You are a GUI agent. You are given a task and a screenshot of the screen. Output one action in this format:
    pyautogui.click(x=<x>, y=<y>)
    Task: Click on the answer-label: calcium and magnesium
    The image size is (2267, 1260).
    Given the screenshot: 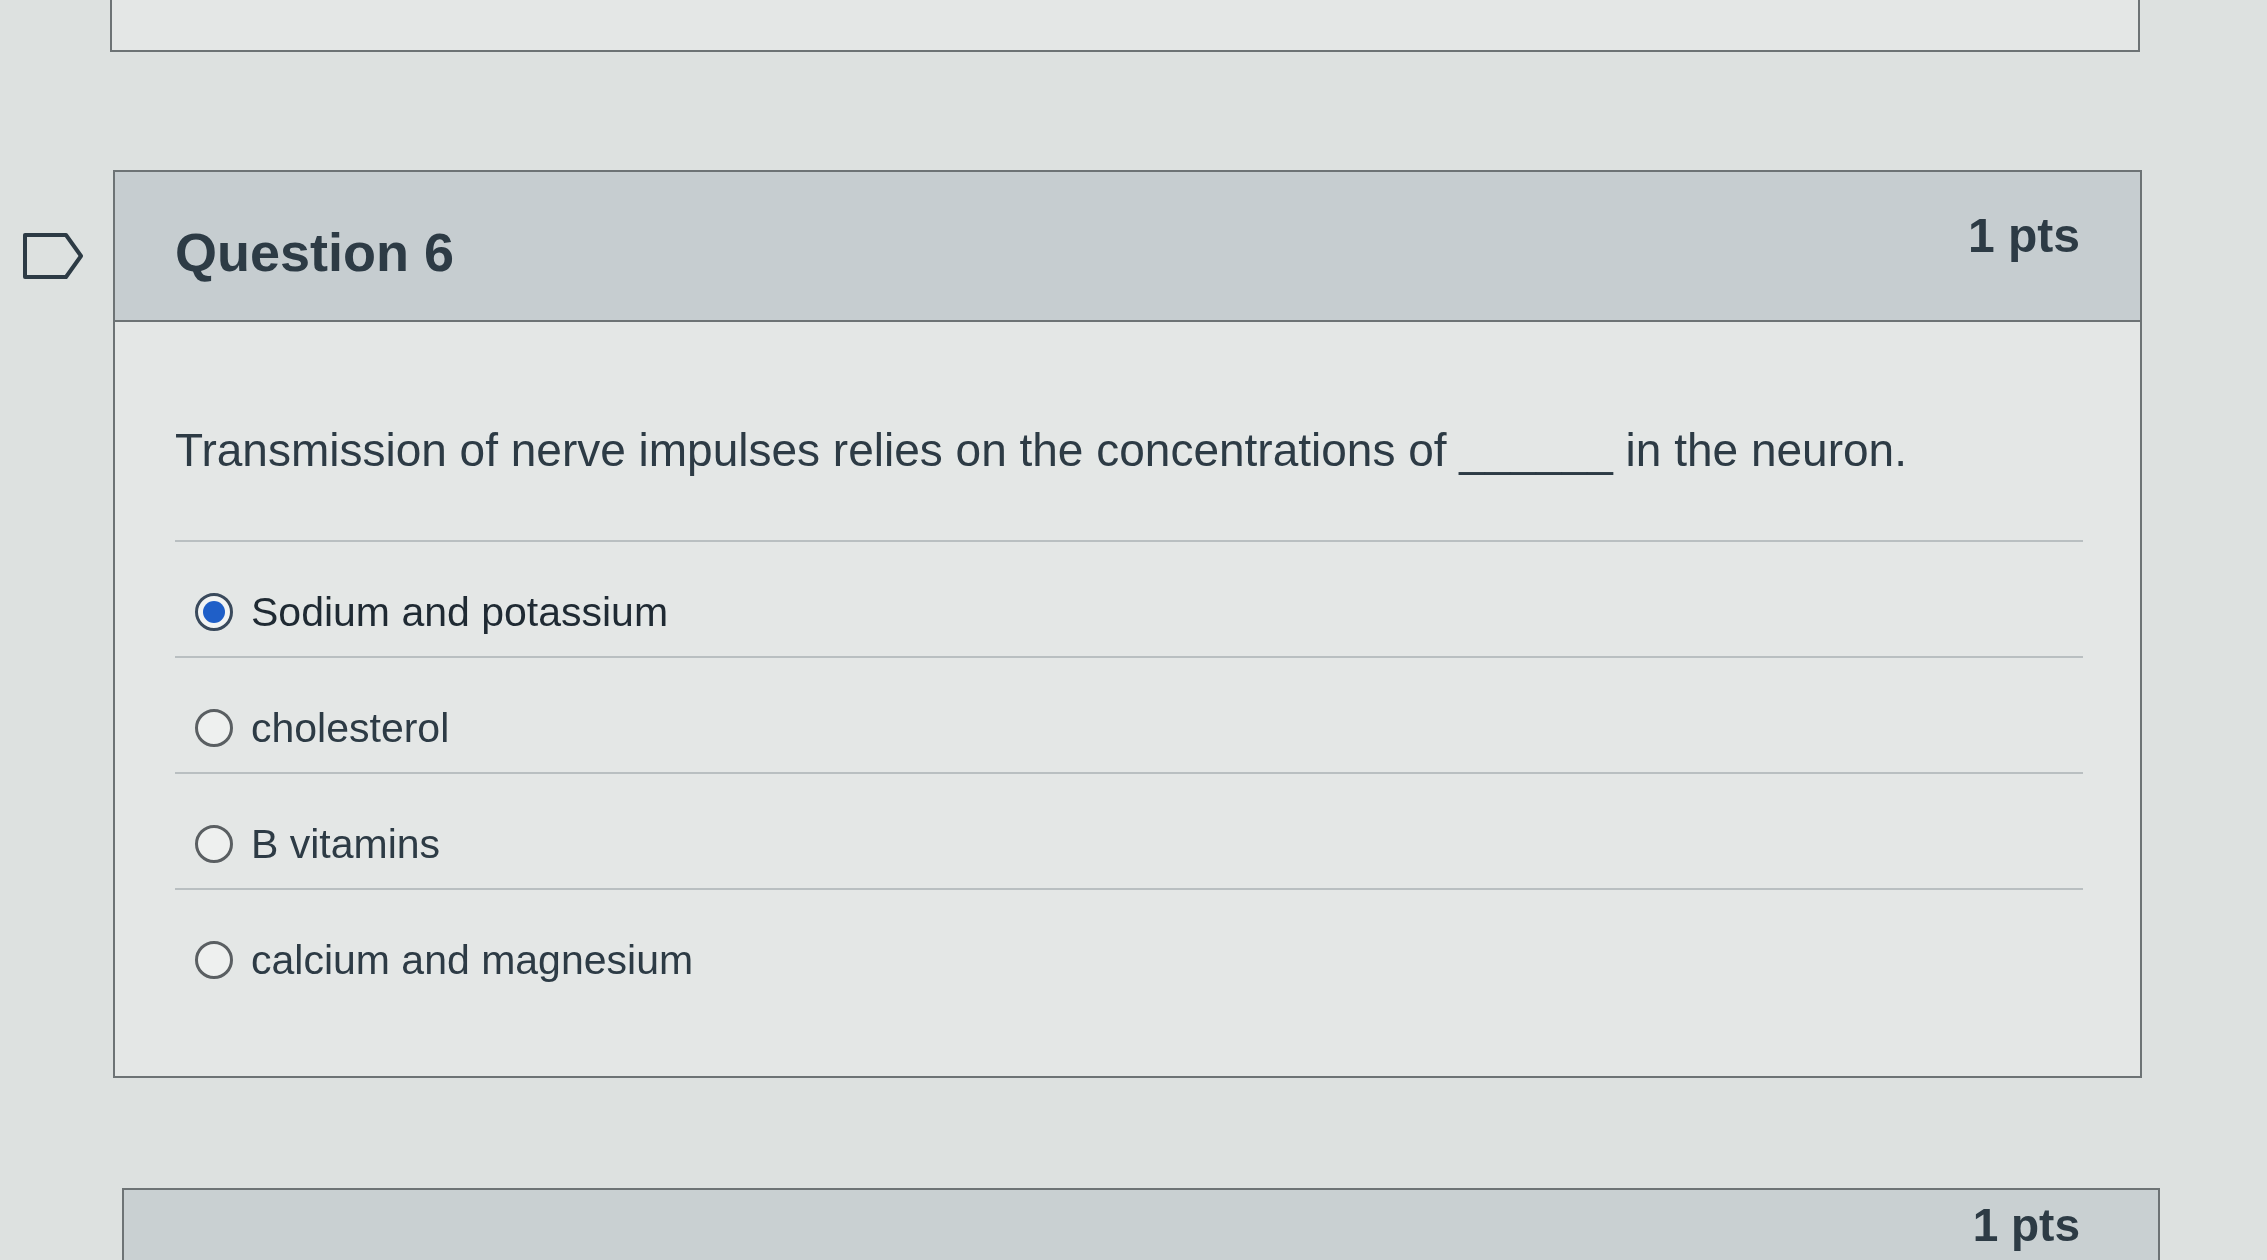 What is the action you would take?
    pyautogui.click(x=472, y=960)
    